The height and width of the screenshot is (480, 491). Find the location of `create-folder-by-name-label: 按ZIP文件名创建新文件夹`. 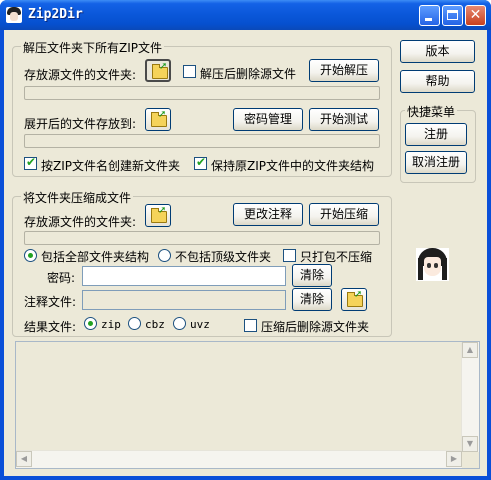

create-folder-by-name-label: 按ZIP文件名创建新文件夹 is located at coordinates (110, 166).